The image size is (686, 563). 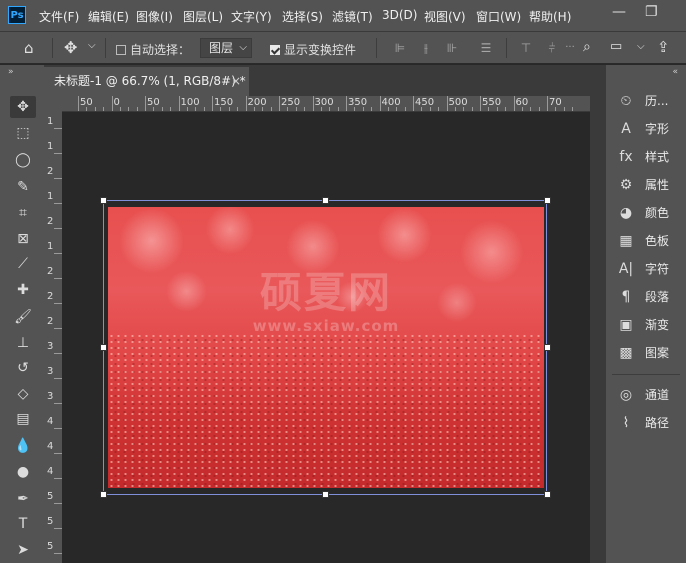 What do you see at coordinates (352, 16) in the screenshot?
I see `menu-filter: 滤镜(T)` at bounding box center [352, 16].